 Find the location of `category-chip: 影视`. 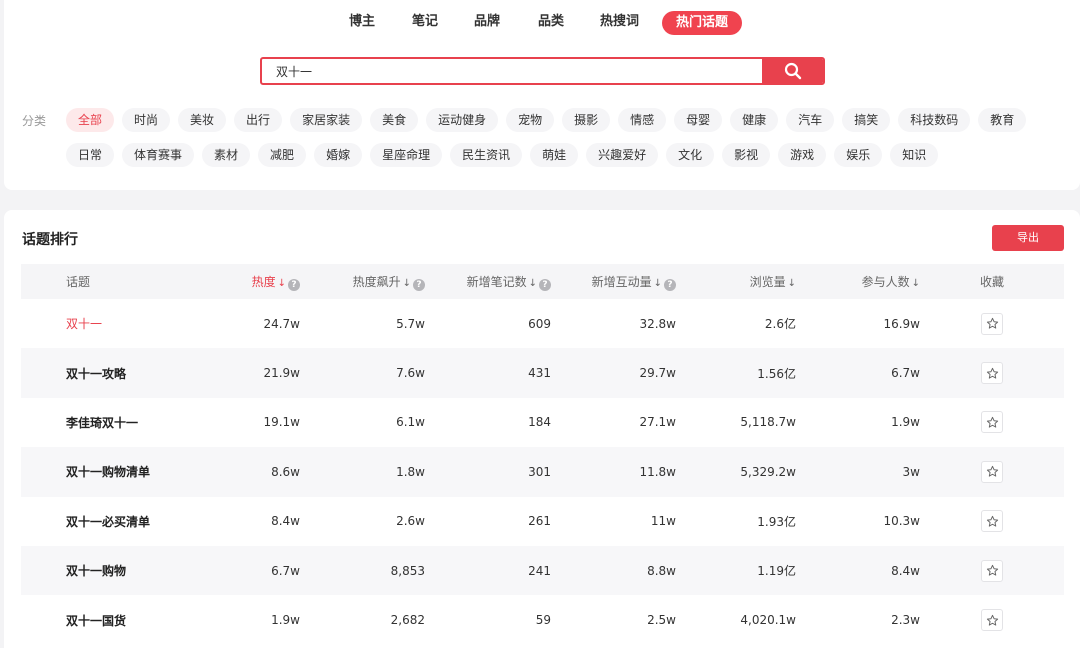

category-chip: 影视 is located at coordinates (746, 155).